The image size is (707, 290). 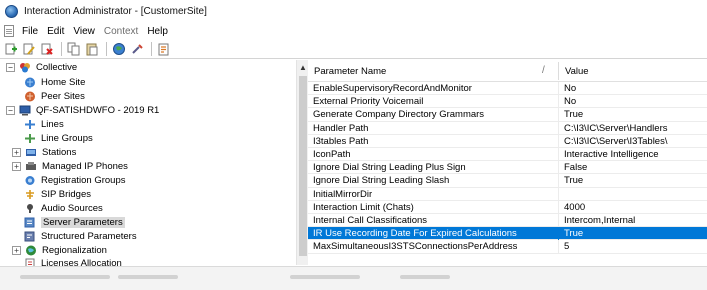 What do you see at coordinates (25, 110) in the screenshot?
I see `server-icon` at bounding box center [25, 110].